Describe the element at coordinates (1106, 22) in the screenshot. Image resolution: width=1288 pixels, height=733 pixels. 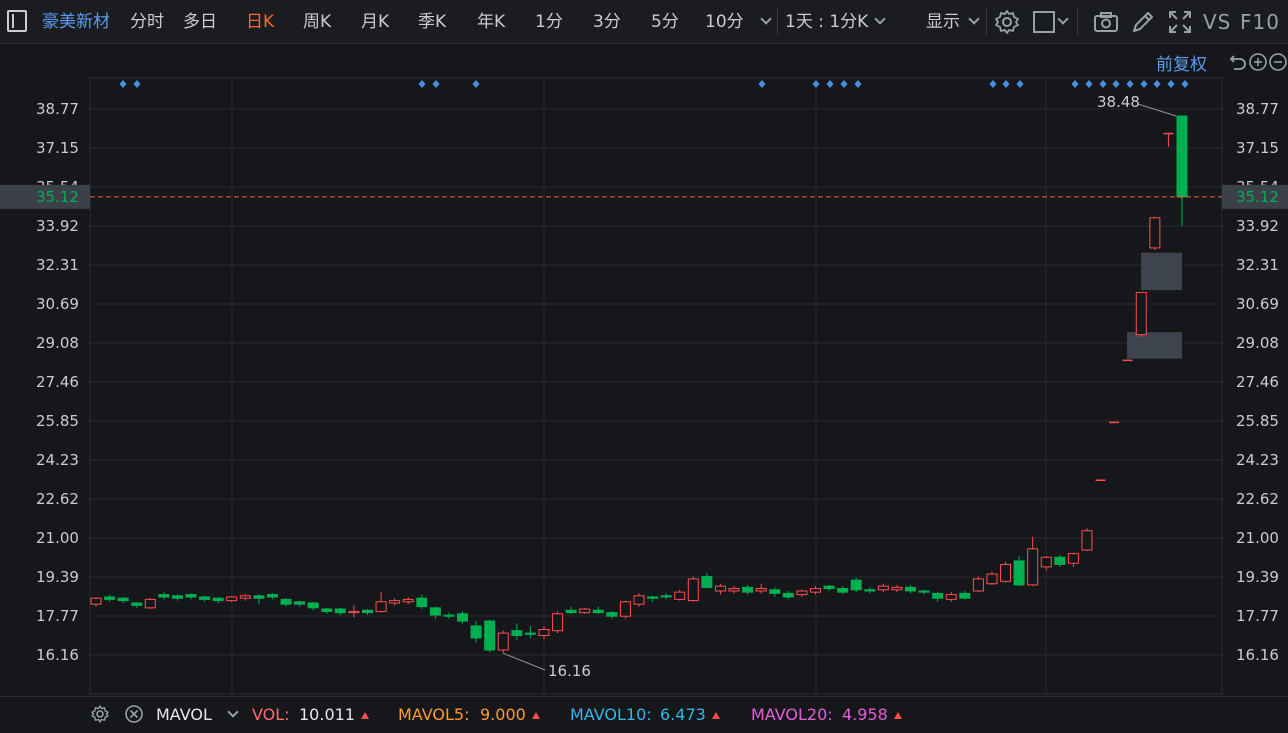
I see `camera-icon` at that location.